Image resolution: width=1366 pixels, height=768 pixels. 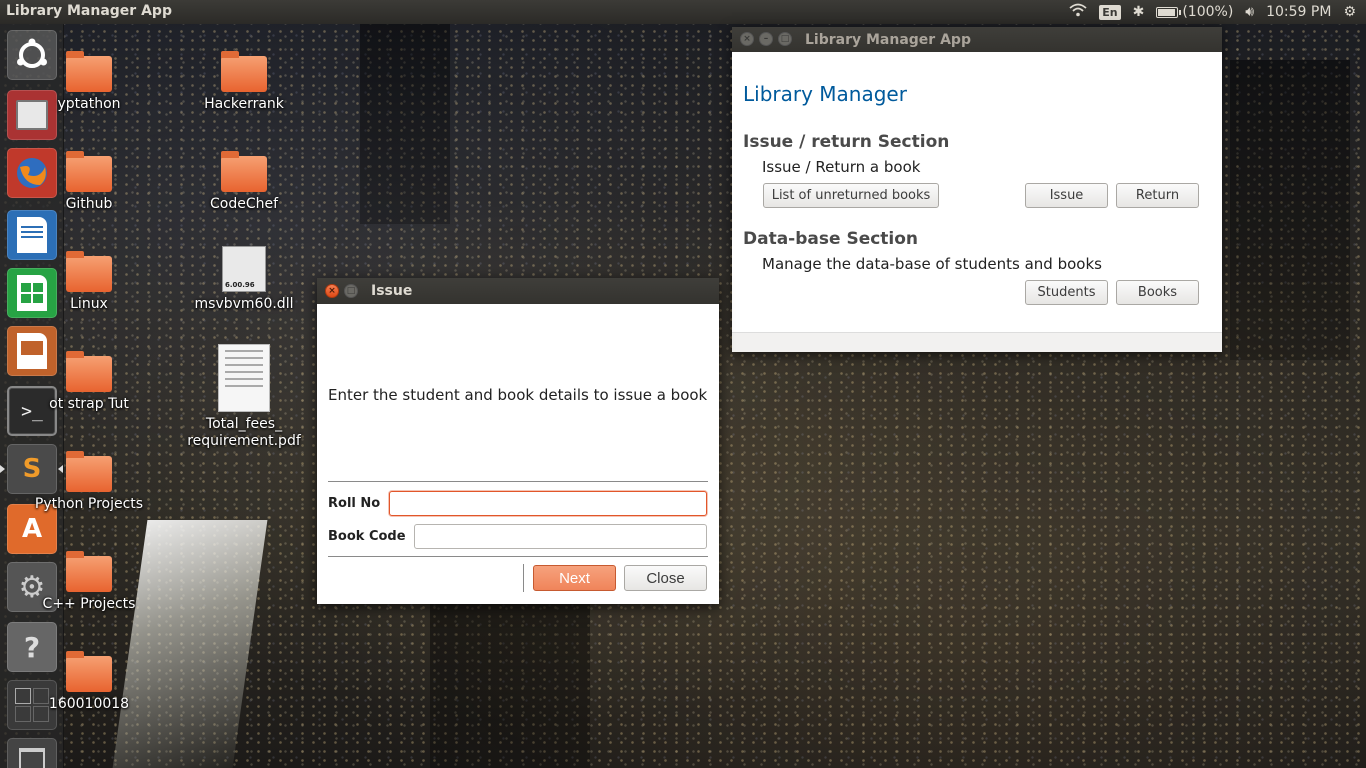 I want to click on desktop-folder: yptathon, so click(x=89, y=81).